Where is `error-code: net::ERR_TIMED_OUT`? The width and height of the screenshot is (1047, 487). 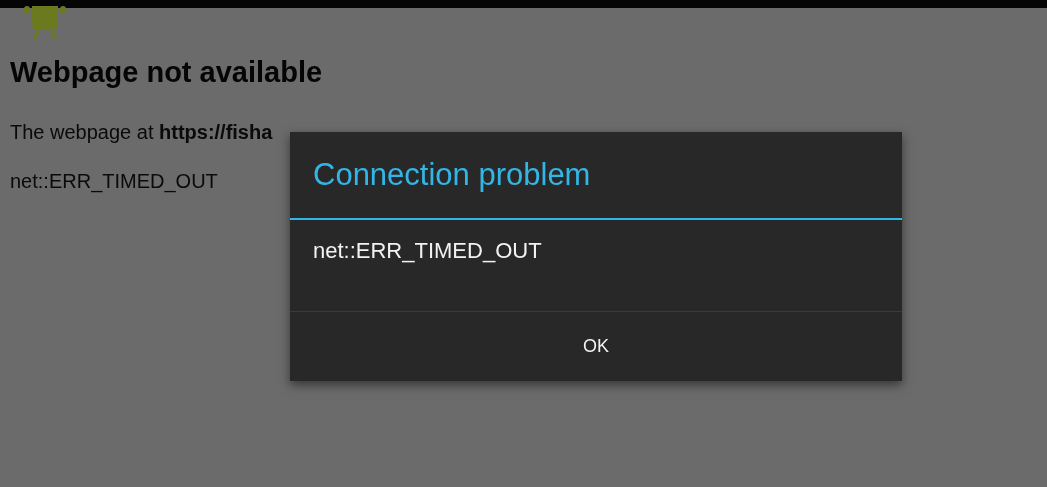
error-code: net::ERR_TIMED_OUT is located at coordinates (114, 181).